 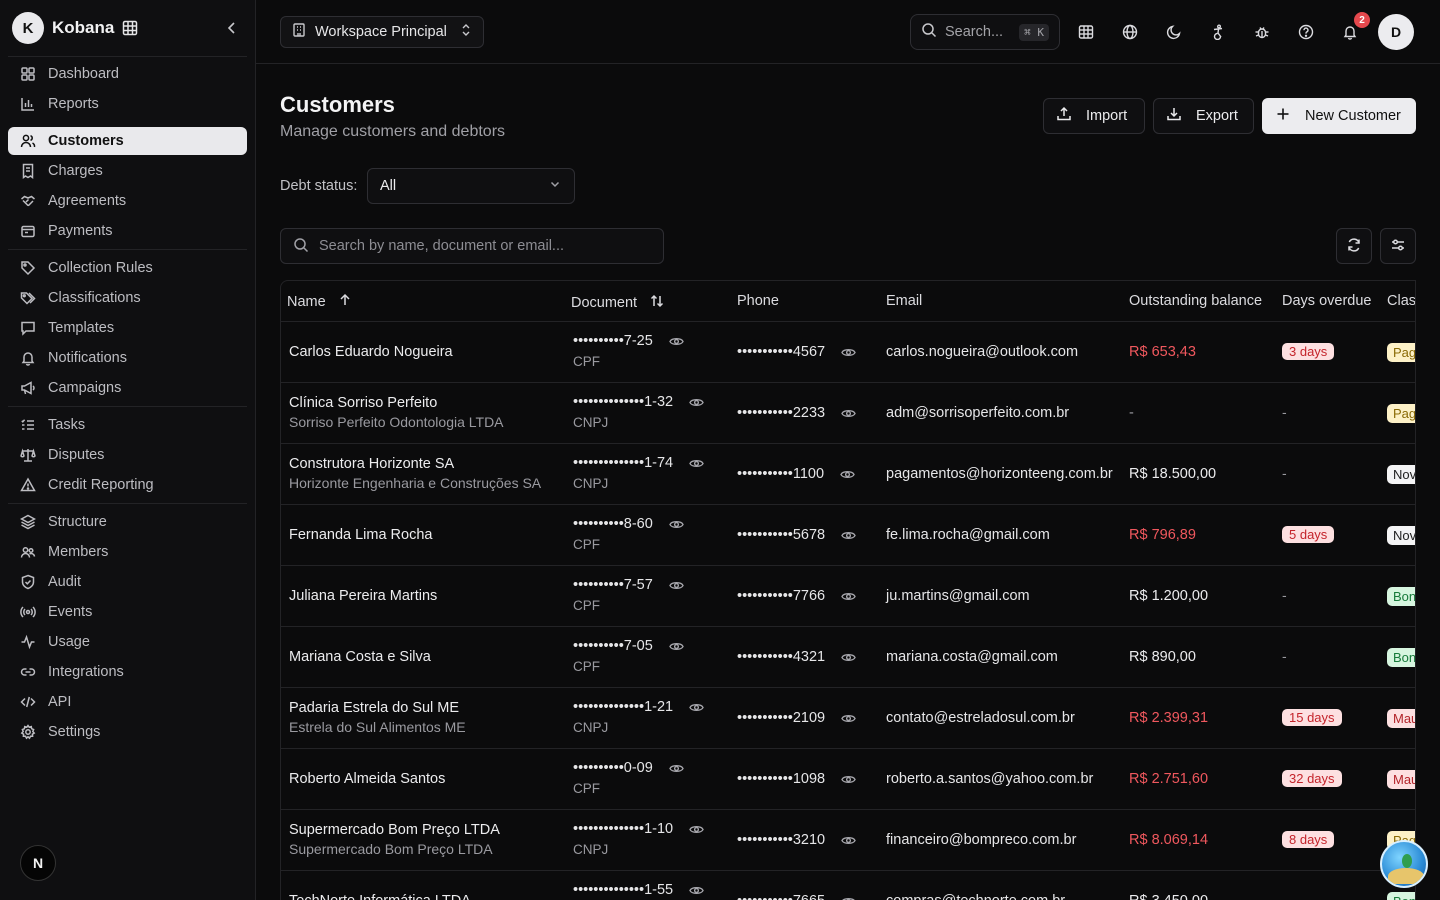 What do you see at coordinates (127, 612) in the screenshot?
I see `sidebar-item-events: Events` at bounding box center [127, 612].